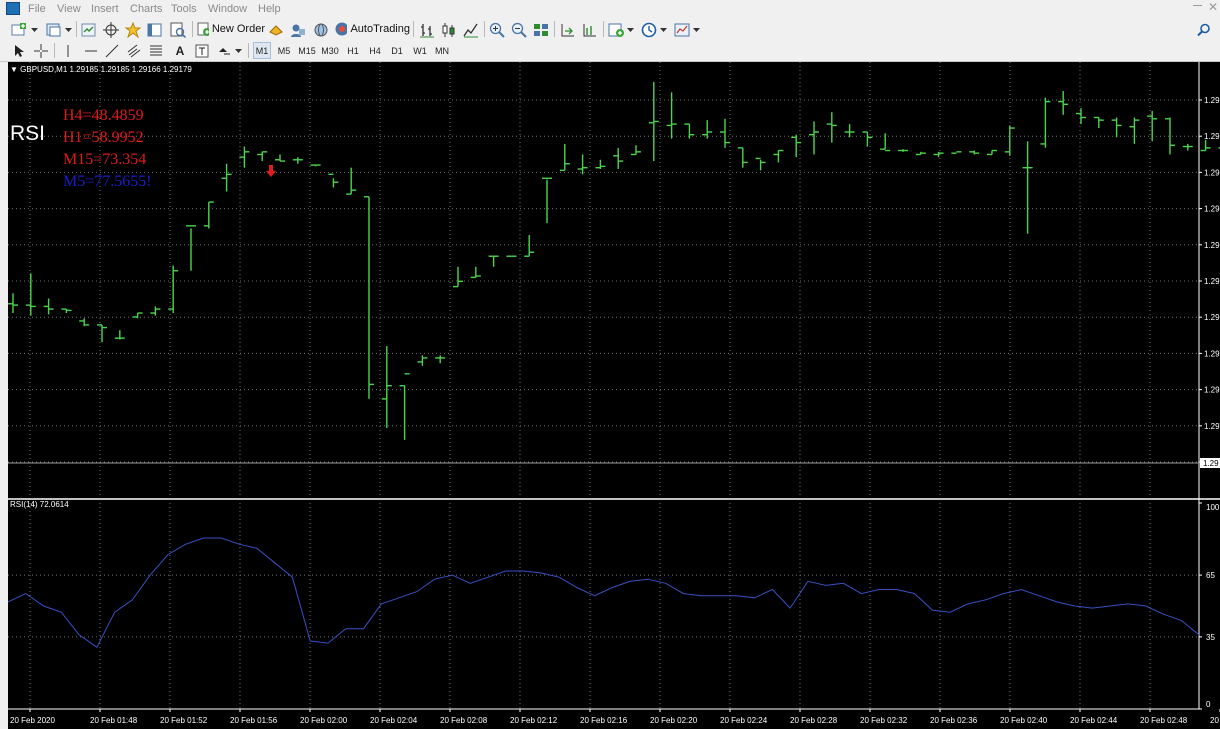 The height and width of the screenshot is (729, 1220). What do you see at coordinates (427, 30) in the screenshot?
I see `bar-chart-icon` at bounding box center [427, 30].